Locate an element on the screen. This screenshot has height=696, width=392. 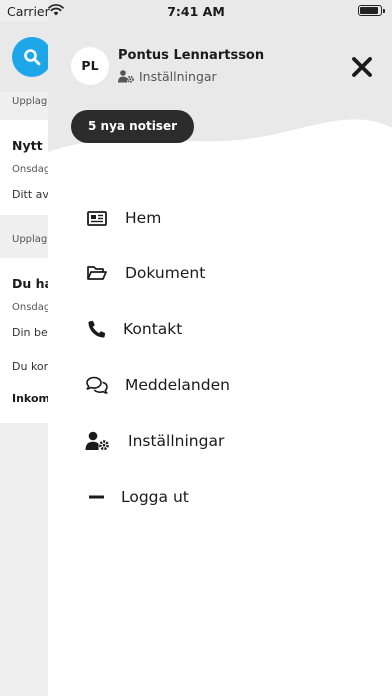
menu-item-label: Hem is located at coordinates (143, 218).